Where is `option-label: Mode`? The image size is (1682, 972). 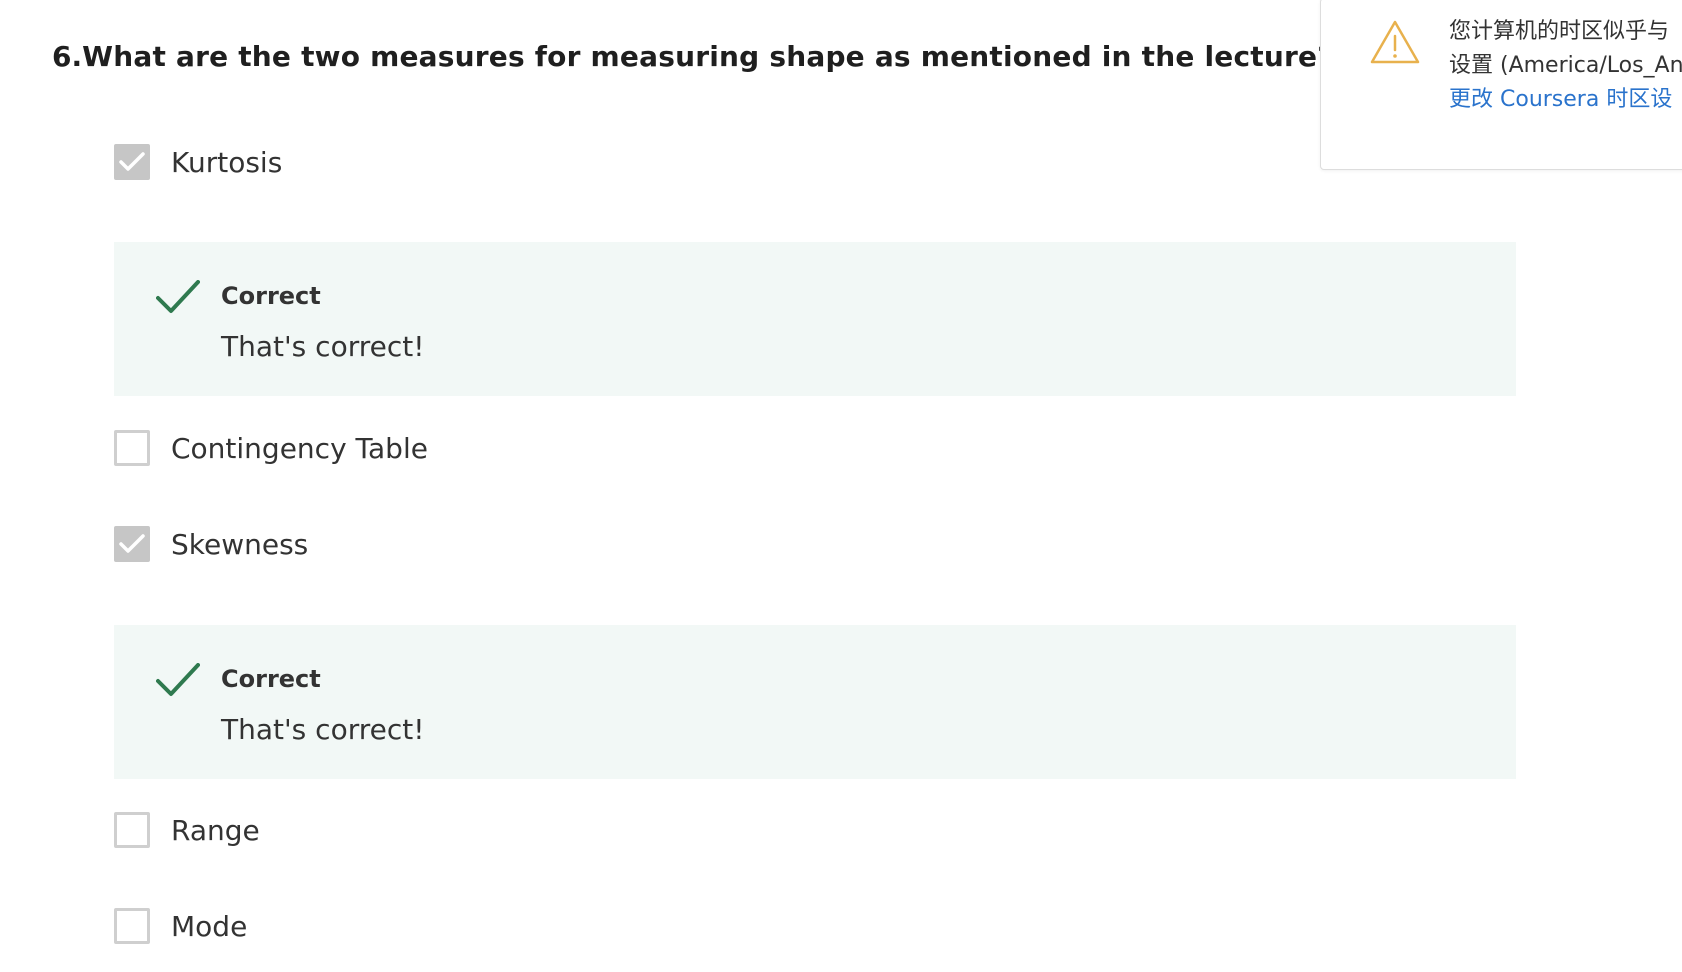
option-label: Mode is located at coordinates (209, 926).